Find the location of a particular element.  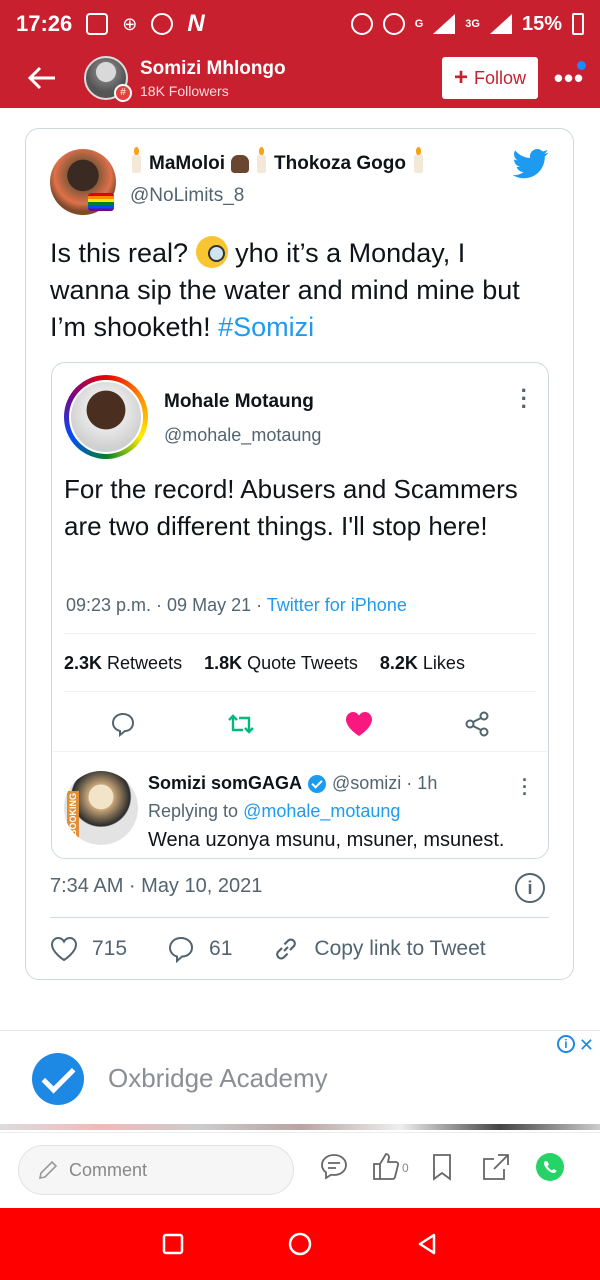

notification-dot is located at coordinates (581, 65).